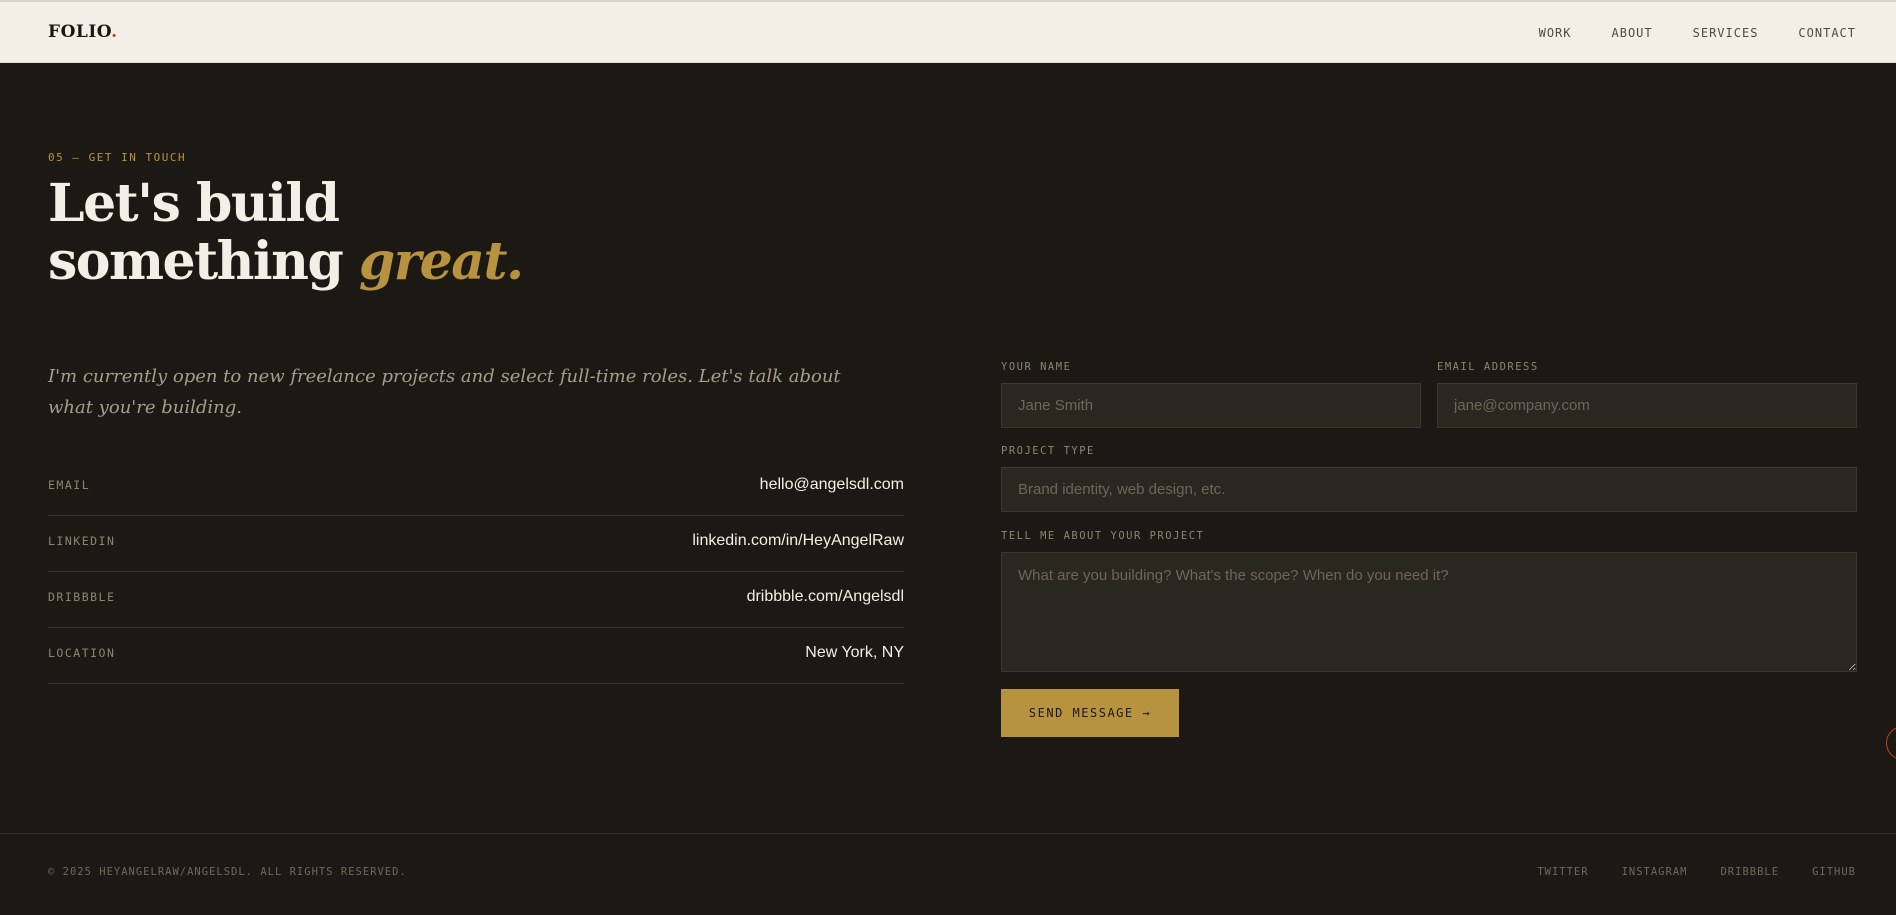 This screenshot has height=915, width=1896. Describe the element at coordinates (1632, 33) in the screenshot. I see `nav-about: ABOUT` at that location.